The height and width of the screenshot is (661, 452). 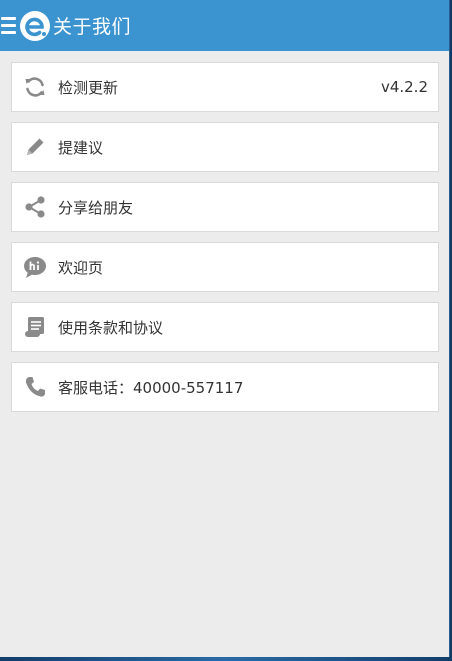 I want to click on welcome-page-label: 欢迎页, so click(x=81, y=267).